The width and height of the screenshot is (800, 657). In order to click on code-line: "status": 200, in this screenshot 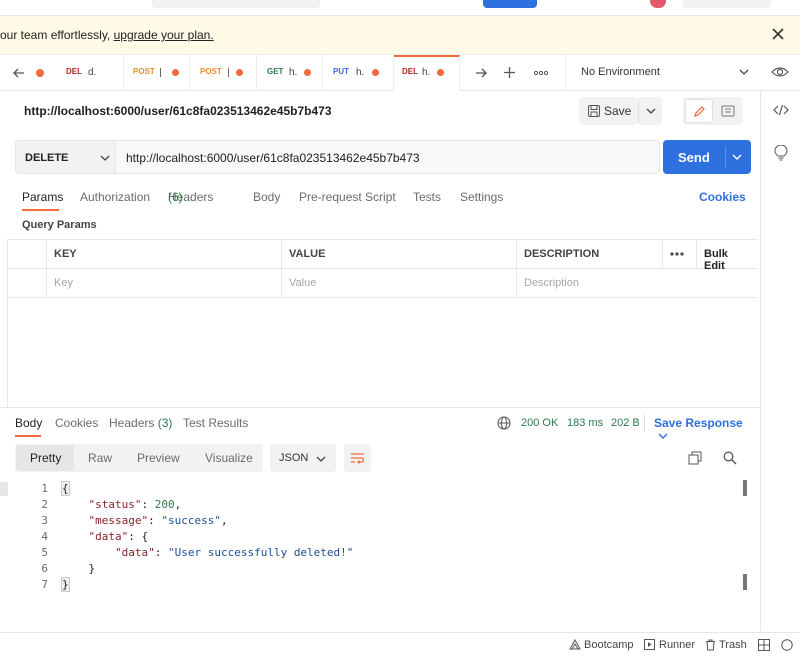, I will do `click(135, 504)`.